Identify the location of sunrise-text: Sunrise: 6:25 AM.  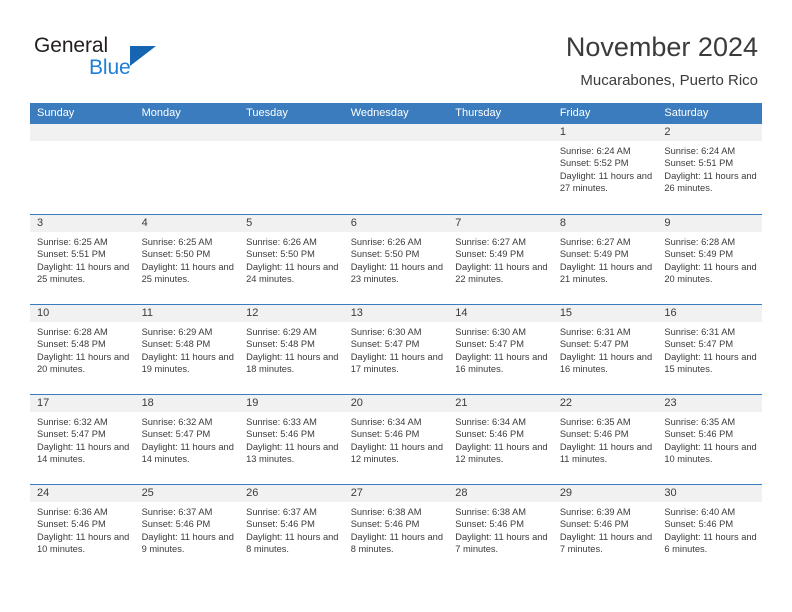
(177, 242).